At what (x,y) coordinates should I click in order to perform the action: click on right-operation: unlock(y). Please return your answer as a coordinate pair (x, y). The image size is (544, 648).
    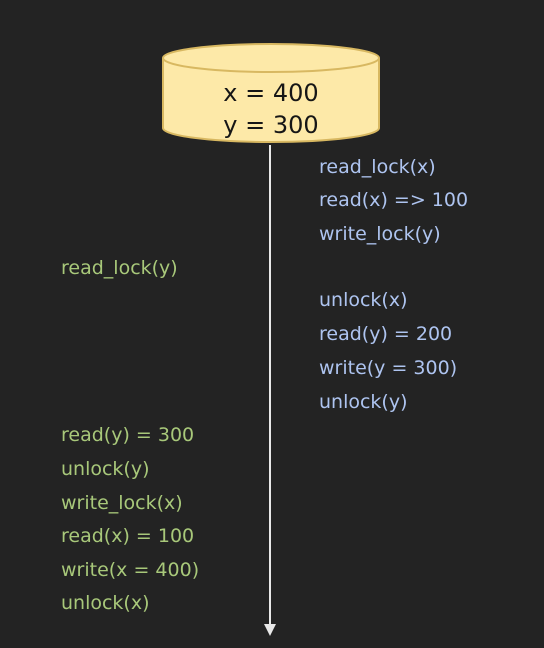
    Looking at the image, I should click on (363, 402).